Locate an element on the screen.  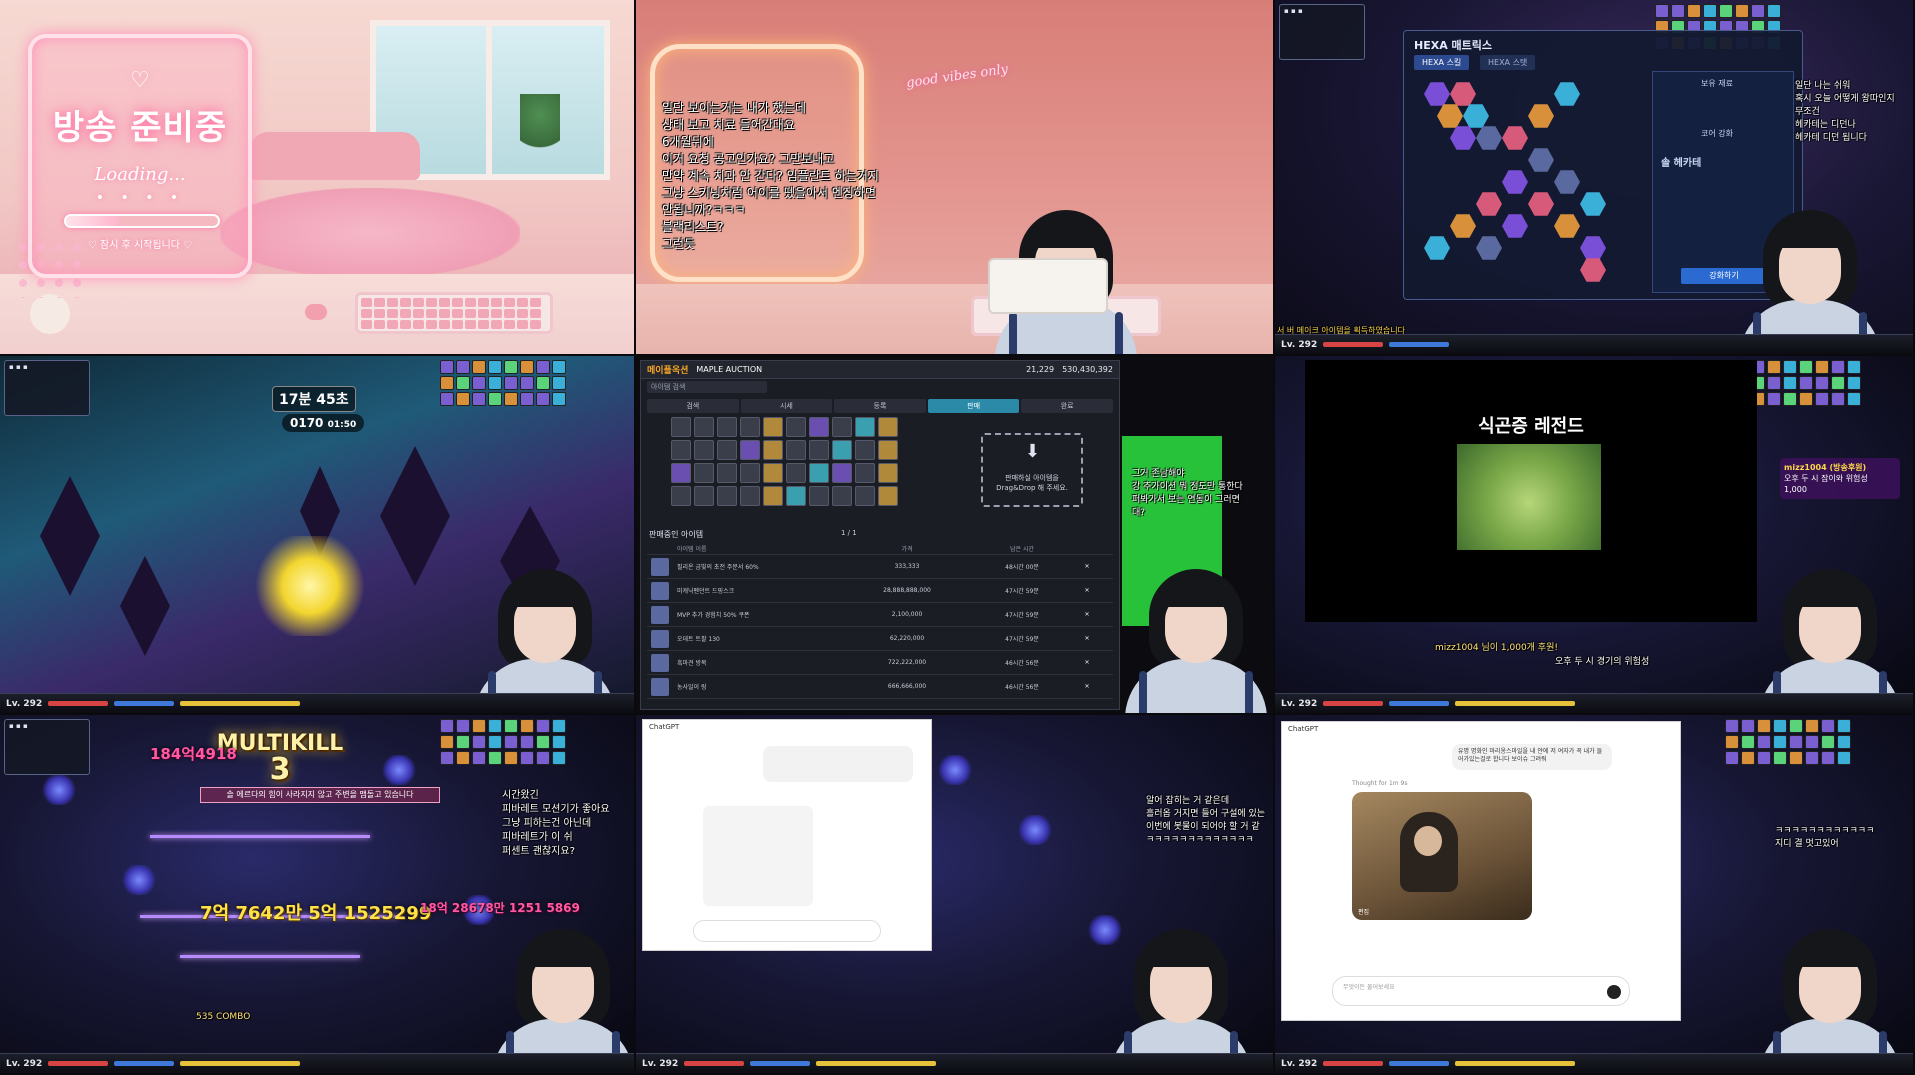
auction-search: 아이템 검색 is located at coordinates (880, 387).